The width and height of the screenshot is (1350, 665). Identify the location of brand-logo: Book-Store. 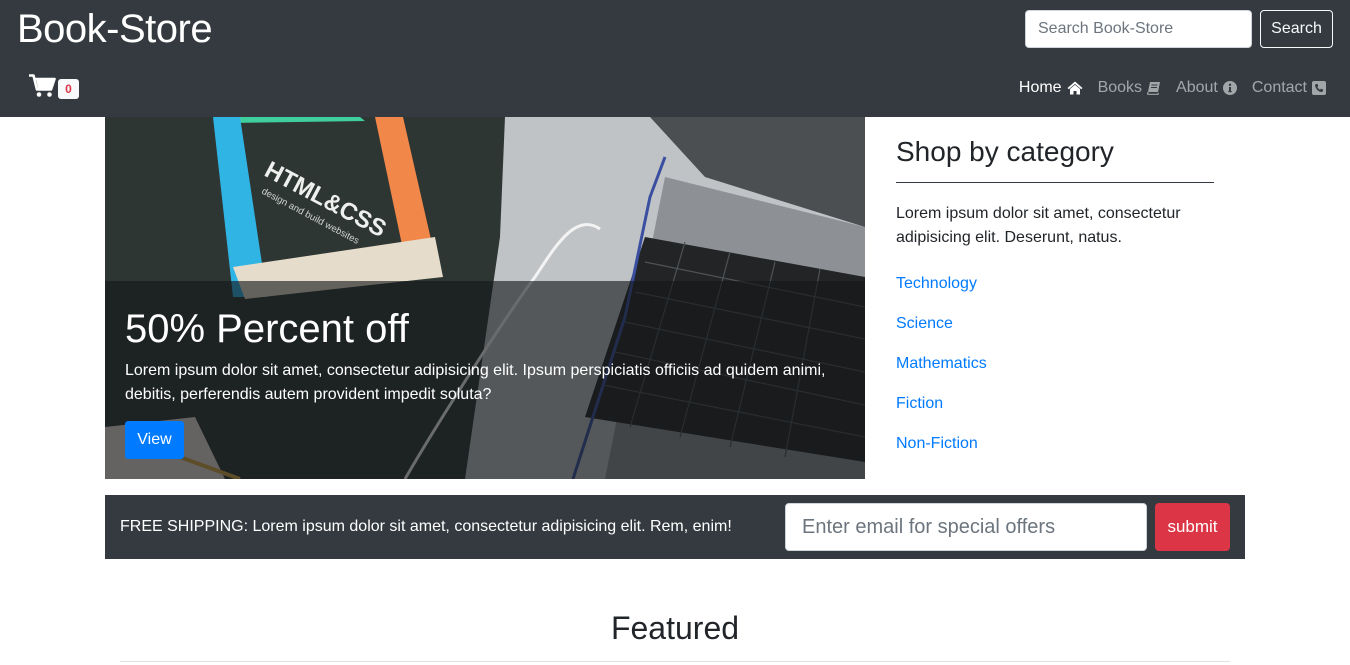
(115, 29).